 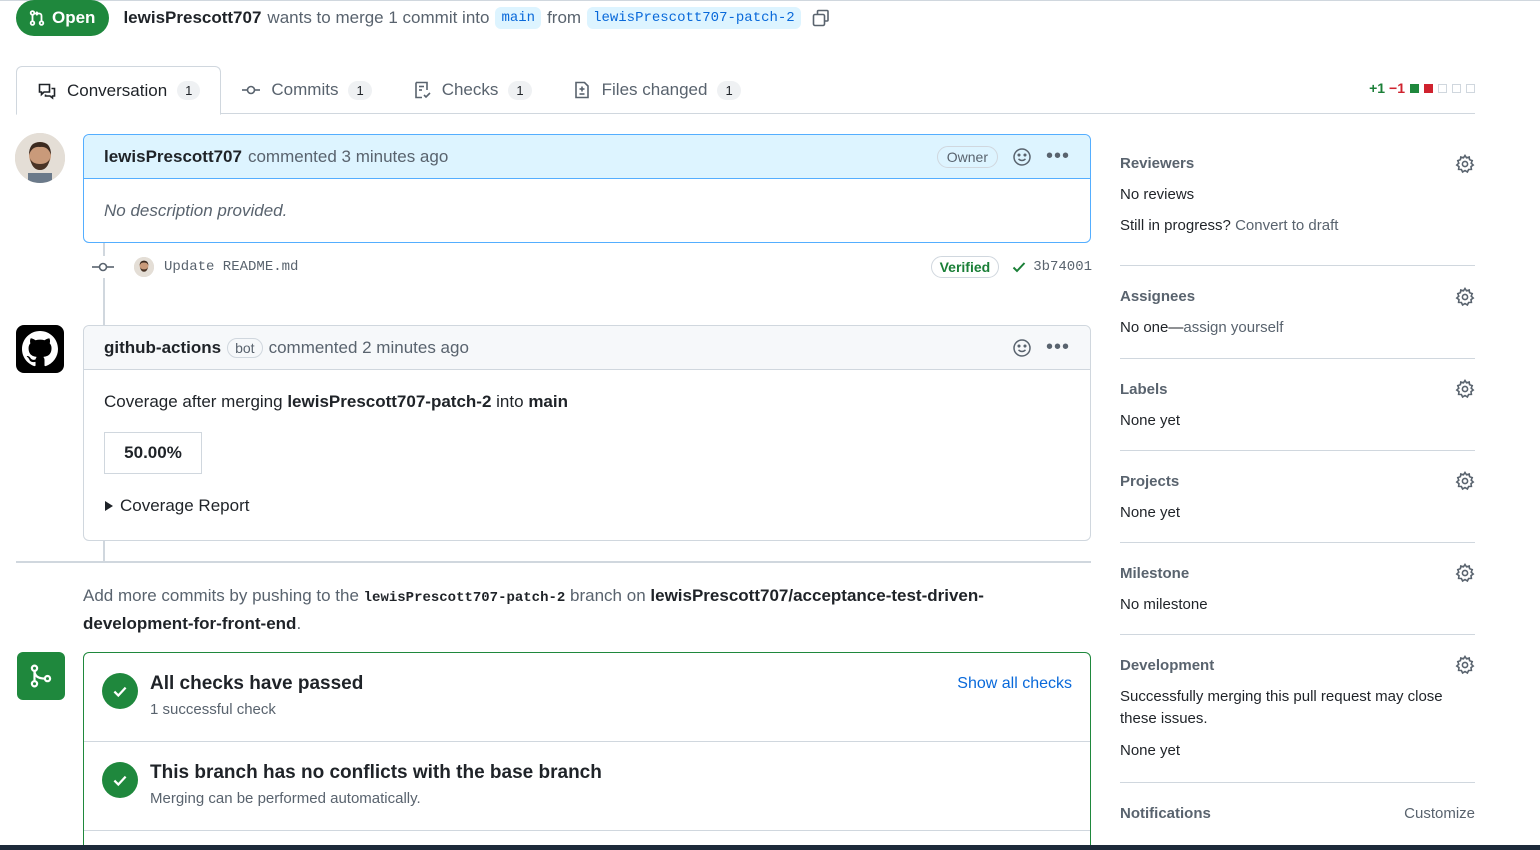 I want to click on avatar, so click(x=40, y=158).